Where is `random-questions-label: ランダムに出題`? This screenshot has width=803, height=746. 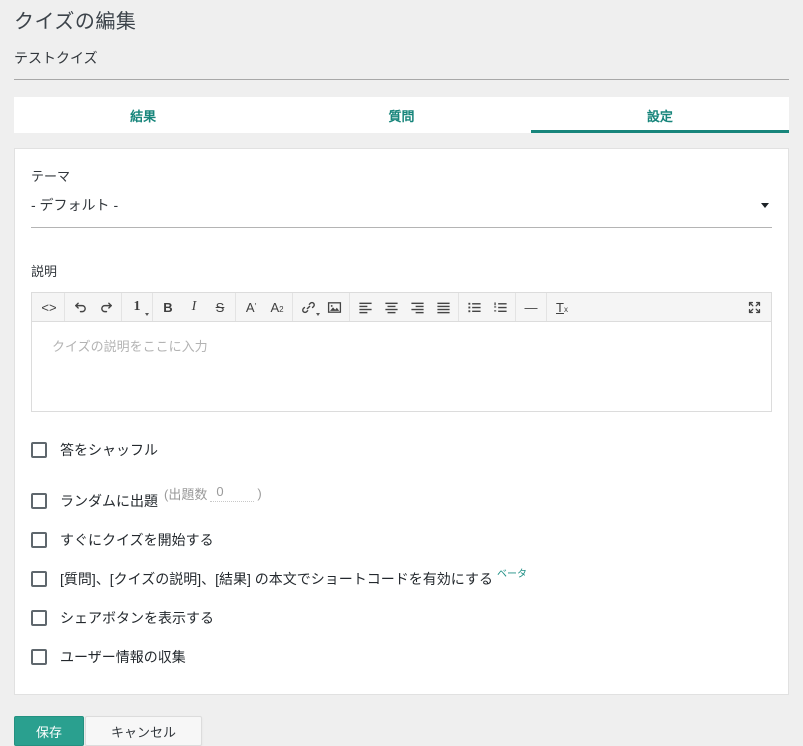
random-questions-label: ランダムに出題 is located at coordinates (109, 501).